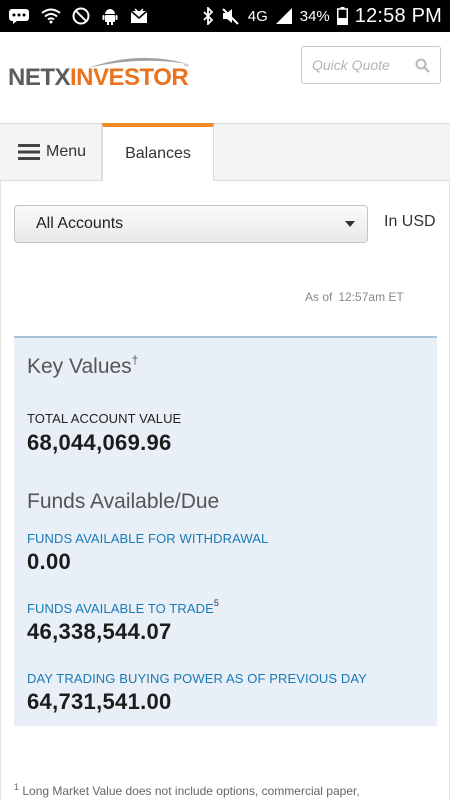  What do you see at coordinates (80, 223) in the screenshot?
I see `account-dropdown-value: All Accounts` at bounding box center [80, 223].